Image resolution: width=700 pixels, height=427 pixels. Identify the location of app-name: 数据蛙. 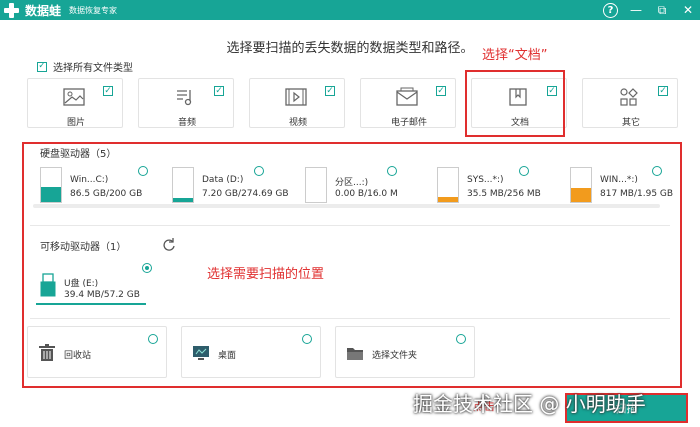
(43, 10).